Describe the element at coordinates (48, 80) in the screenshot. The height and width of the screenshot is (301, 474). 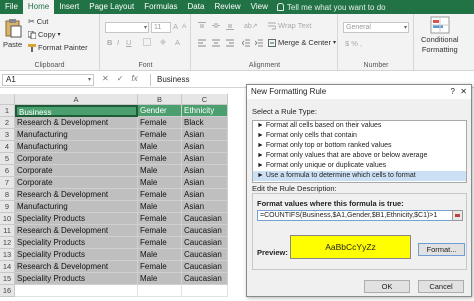
I see `name-box: A1 ▾` at that location.